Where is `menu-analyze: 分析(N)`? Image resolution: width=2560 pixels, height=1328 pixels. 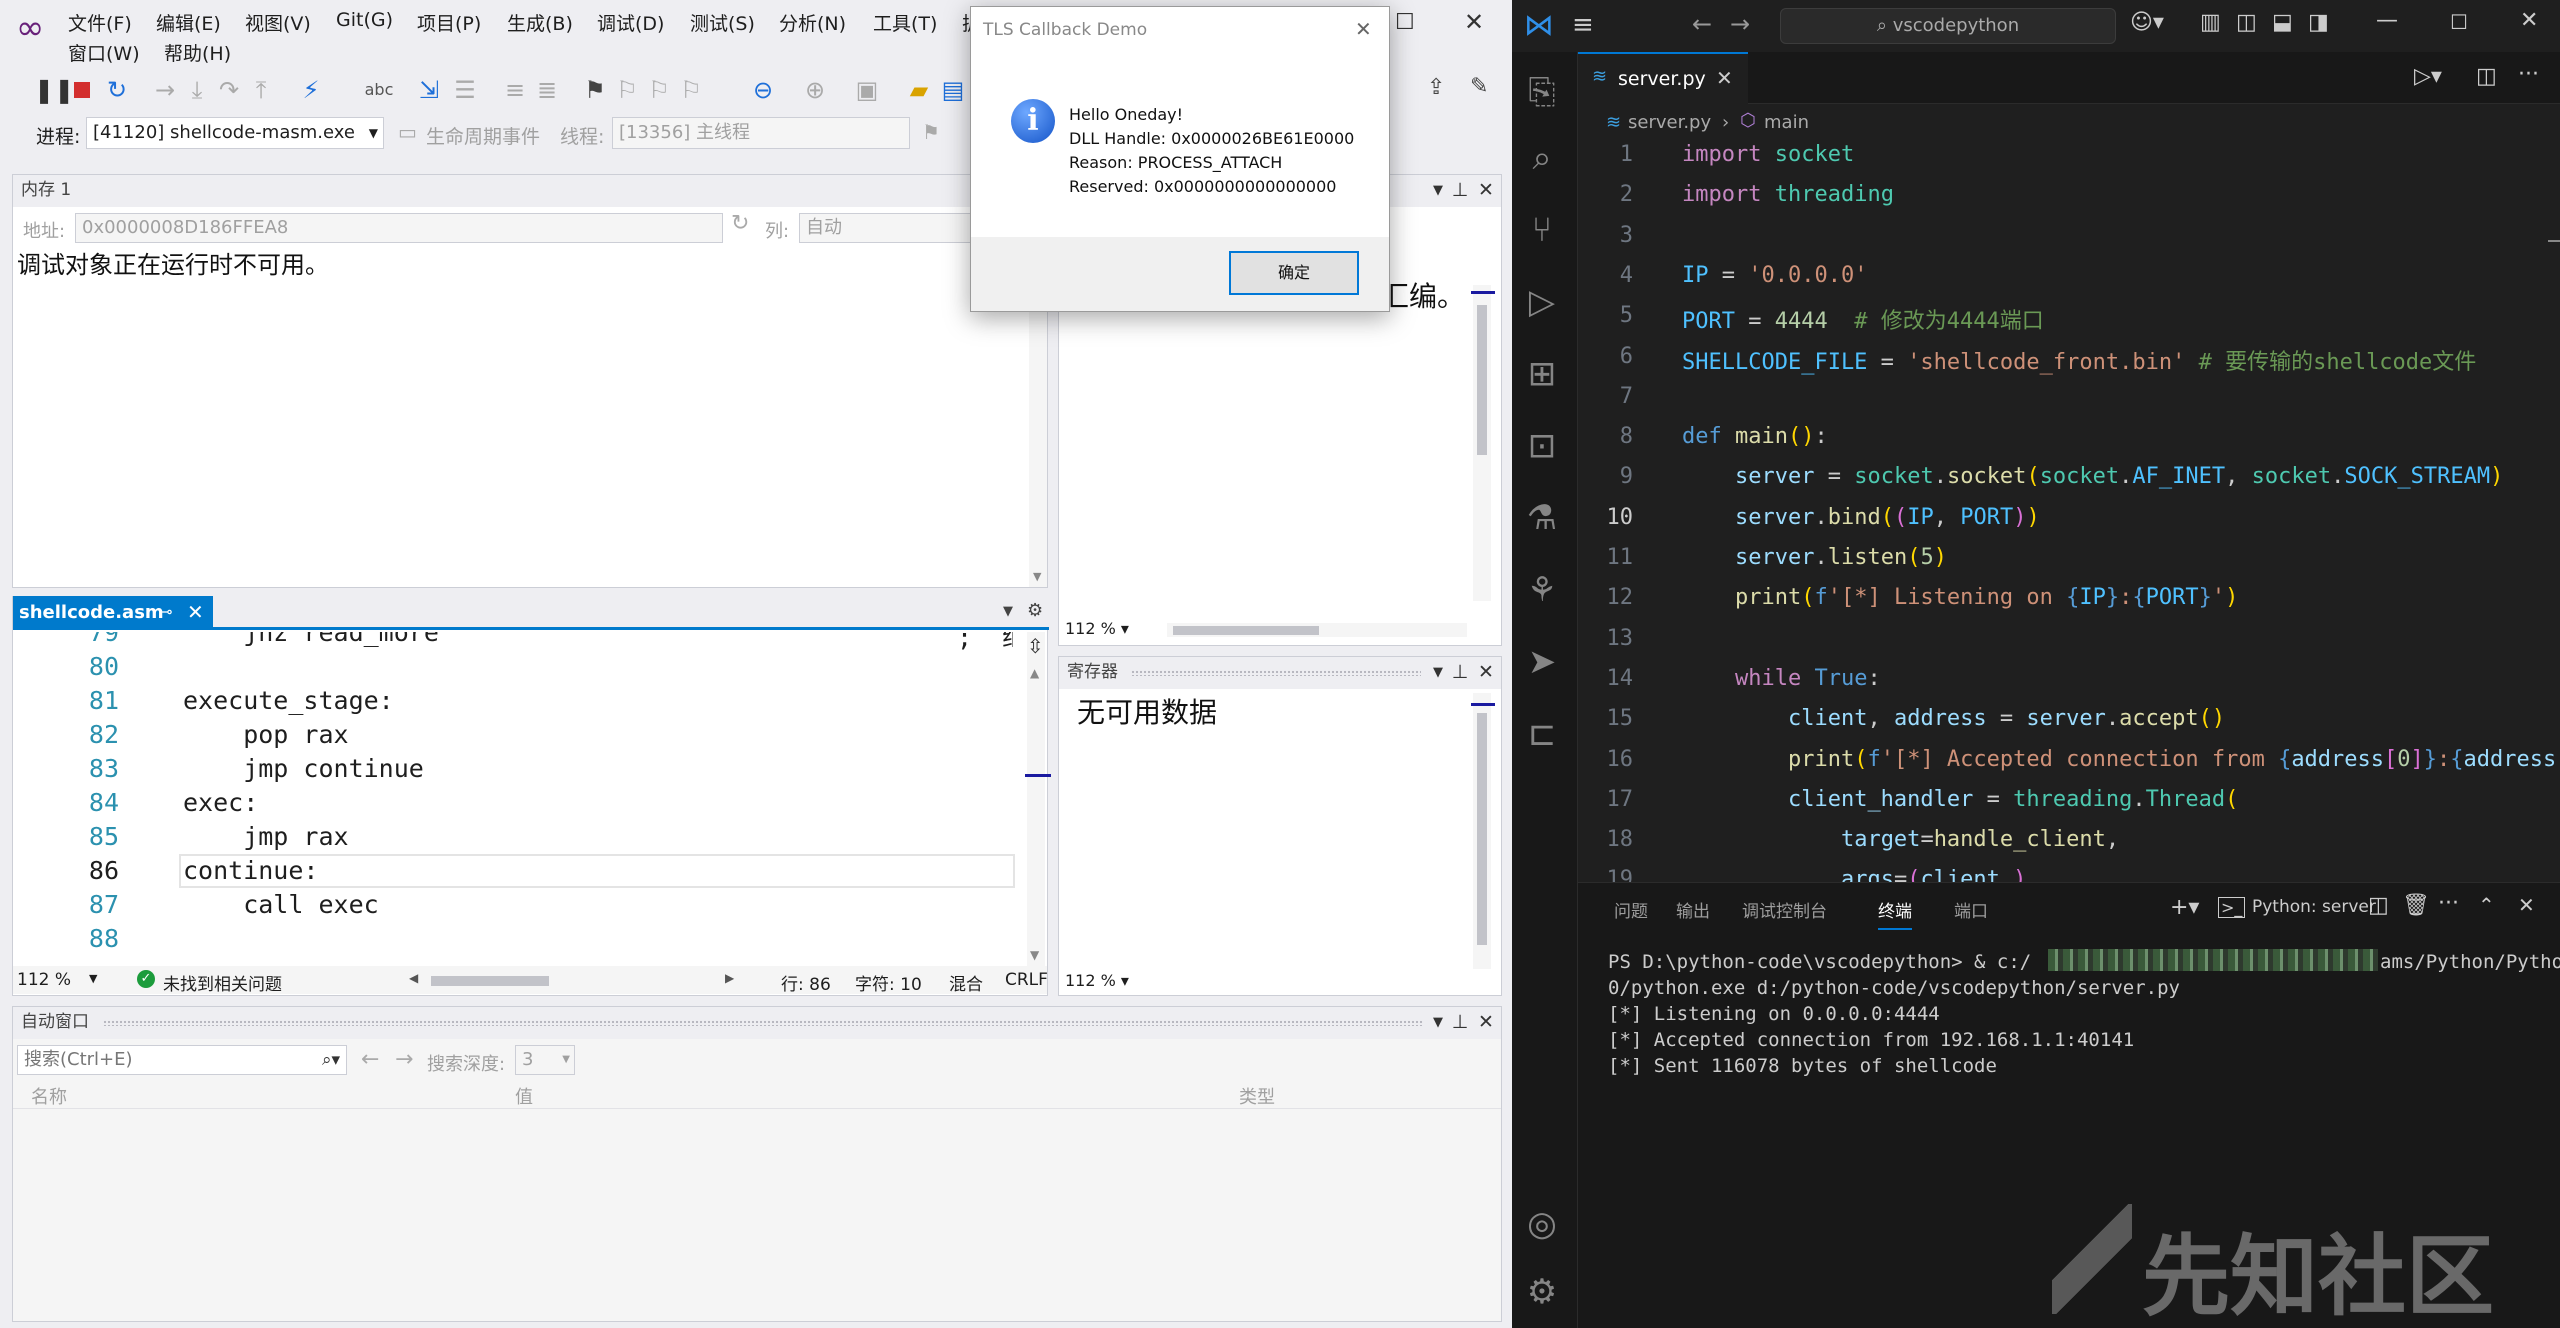 menu-analyze: 分析(N) is located at coordinates (812, 22).